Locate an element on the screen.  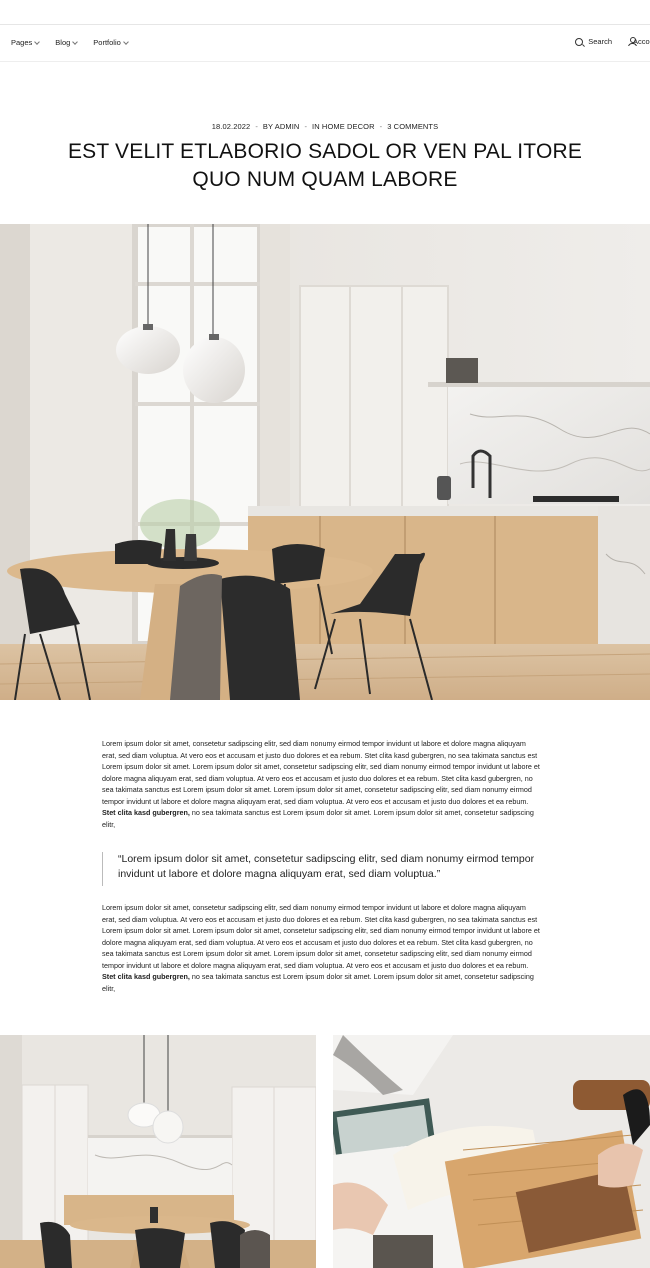
nav-item-blog: Blog is located at coordinates (67, 42).